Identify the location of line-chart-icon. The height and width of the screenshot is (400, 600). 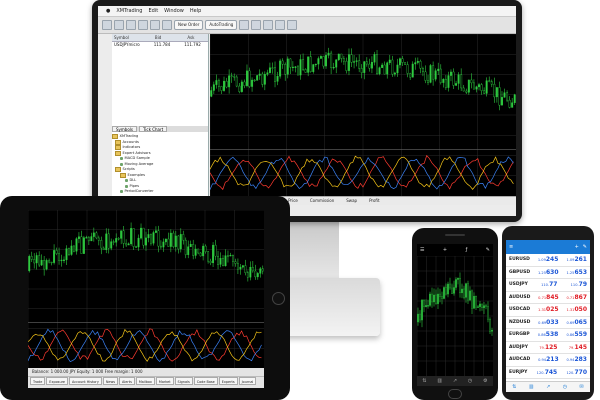
(268, 25).